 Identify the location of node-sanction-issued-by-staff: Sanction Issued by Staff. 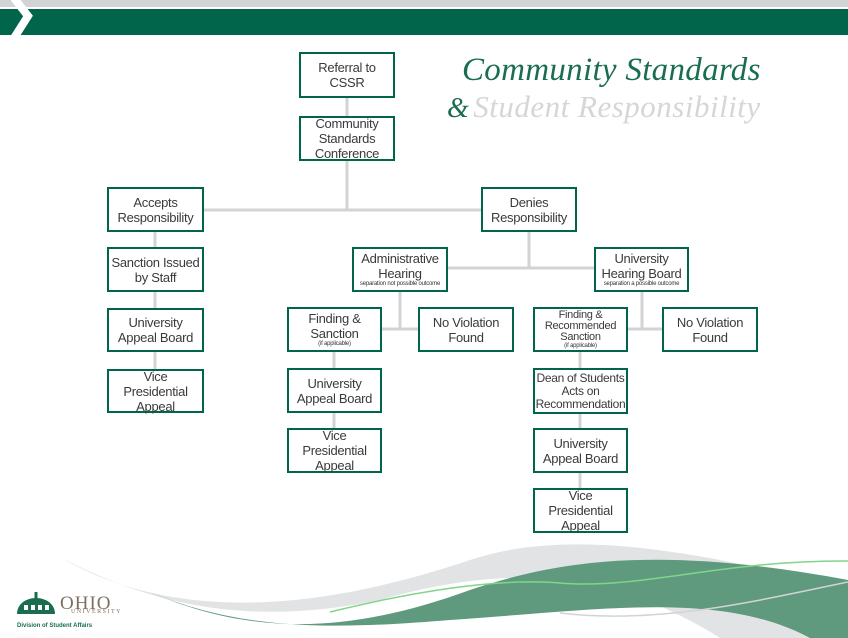
(155, 269).